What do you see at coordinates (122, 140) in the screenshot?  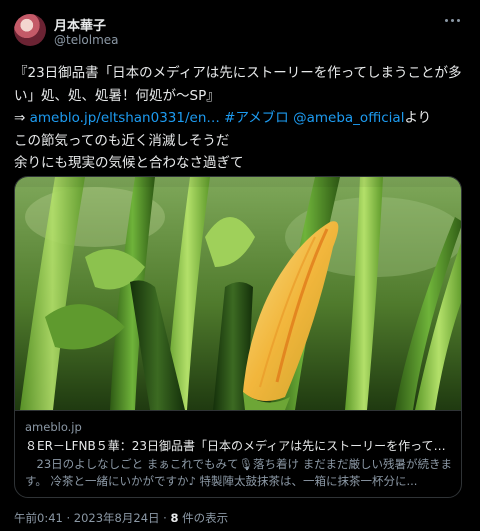 I see `tweet-text-line-4: この節気ってのも近く消滅しそうだ` at bounding box center [122, 140].